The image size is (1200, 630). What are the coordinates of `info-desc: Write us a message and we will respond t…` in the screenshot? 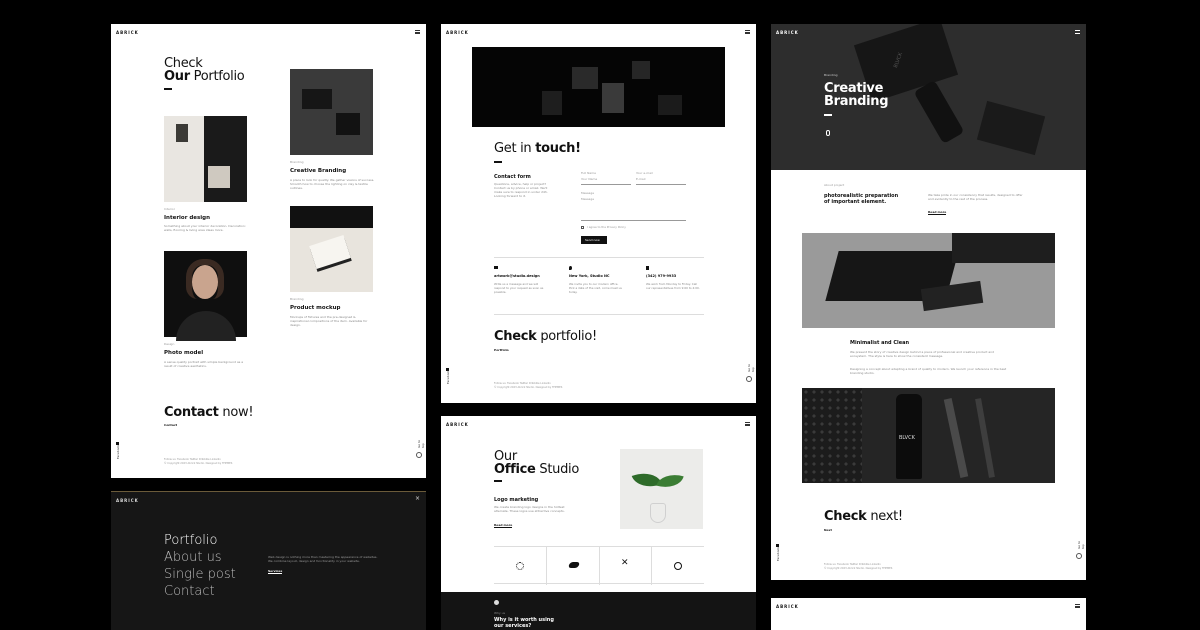 It's located at (519, 288).